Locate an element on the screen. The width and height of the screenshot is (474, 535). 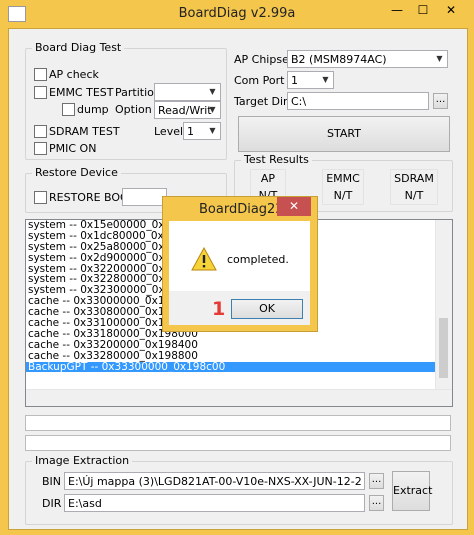
dir-label: DIR is located at coordinates (52, 503).